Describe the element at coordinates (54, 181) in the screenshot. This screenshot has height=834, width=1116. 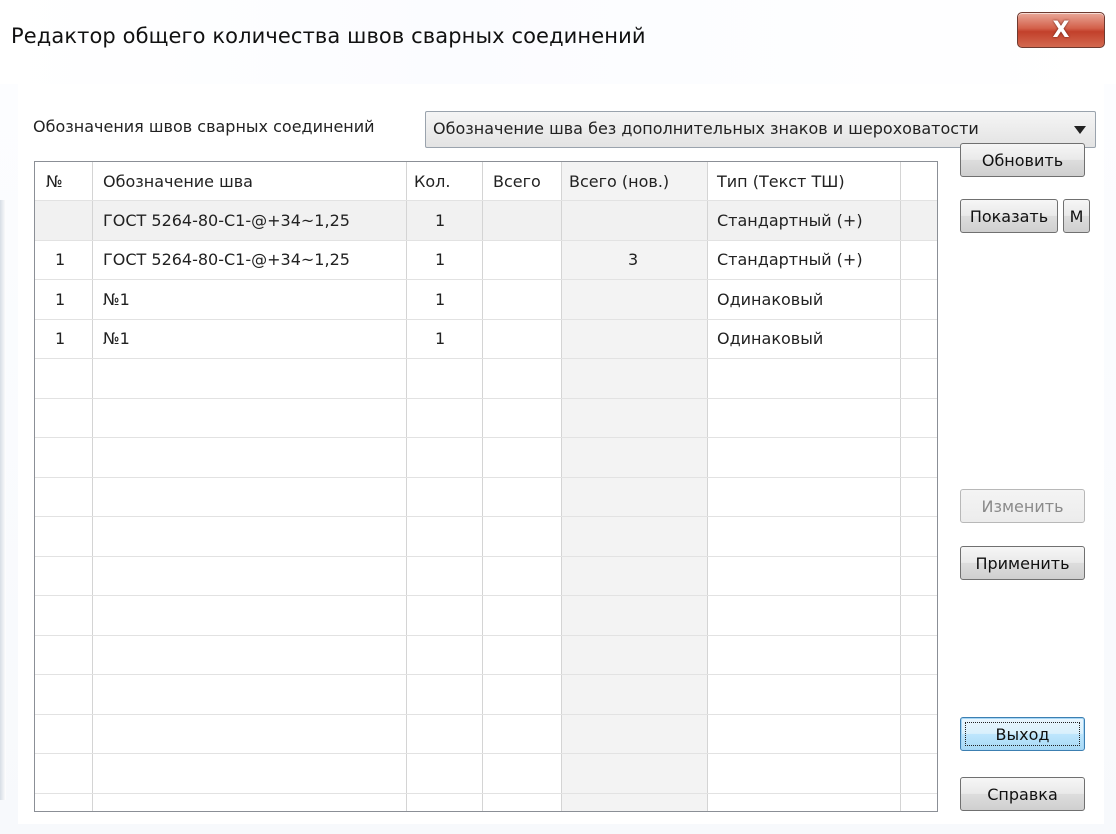
I see `column-header-number: №` at that location.